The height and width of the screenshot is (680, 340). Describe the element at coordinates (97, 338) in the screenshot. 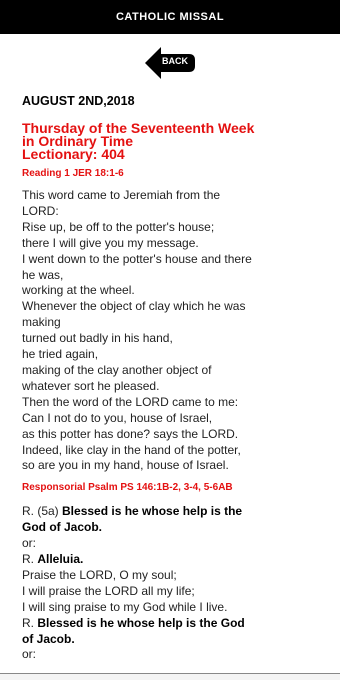

I see `text-line: turned out badly in his hand,` at that location.